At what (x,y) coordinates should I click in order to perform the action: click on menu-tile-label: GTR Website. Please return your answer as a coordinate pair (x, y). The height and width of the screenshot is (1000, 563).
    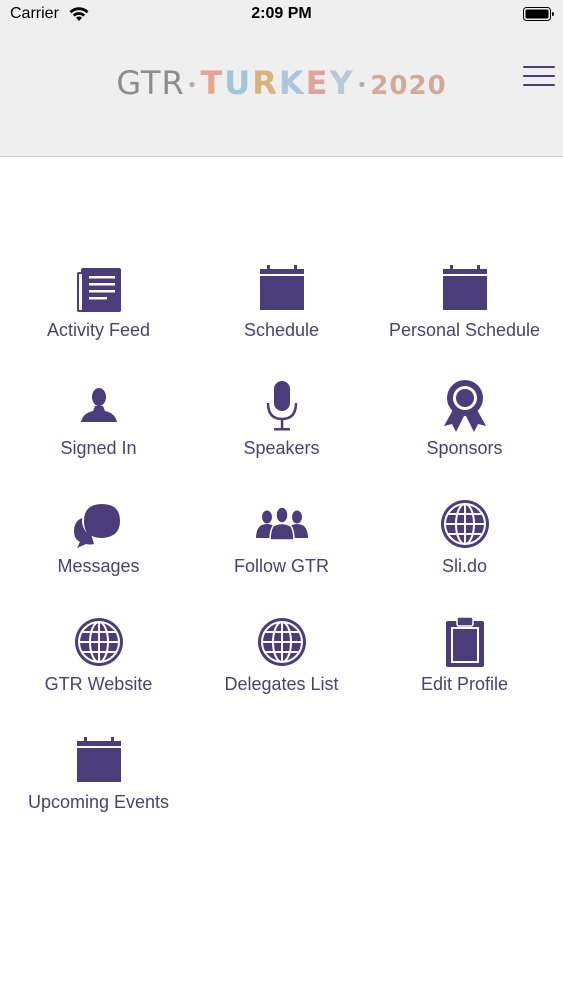
    Looking at the image, I should click on (98, 684).